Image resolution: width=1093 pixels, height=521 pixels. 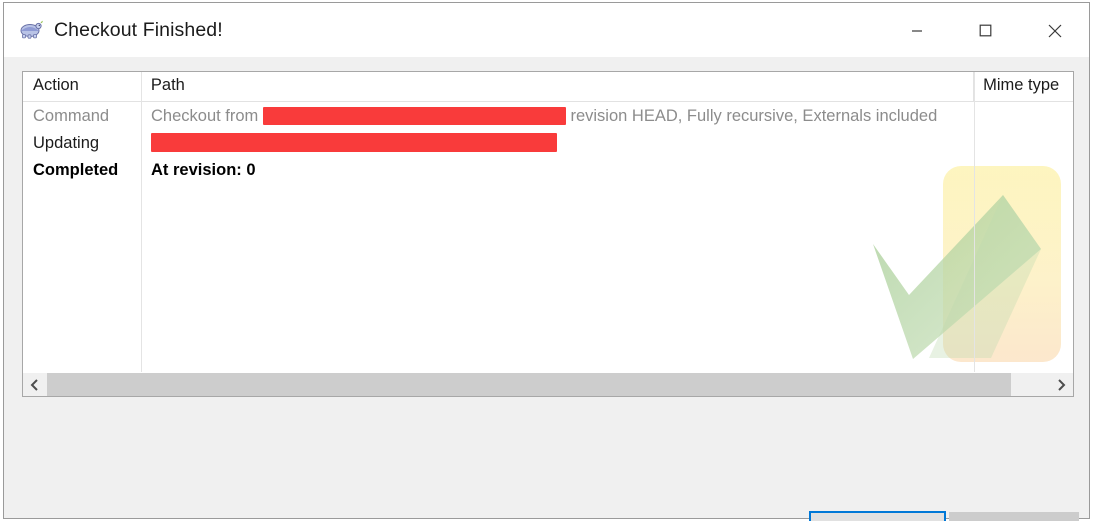 I want to click on scrollbar-track, so click(x=548, y=384).